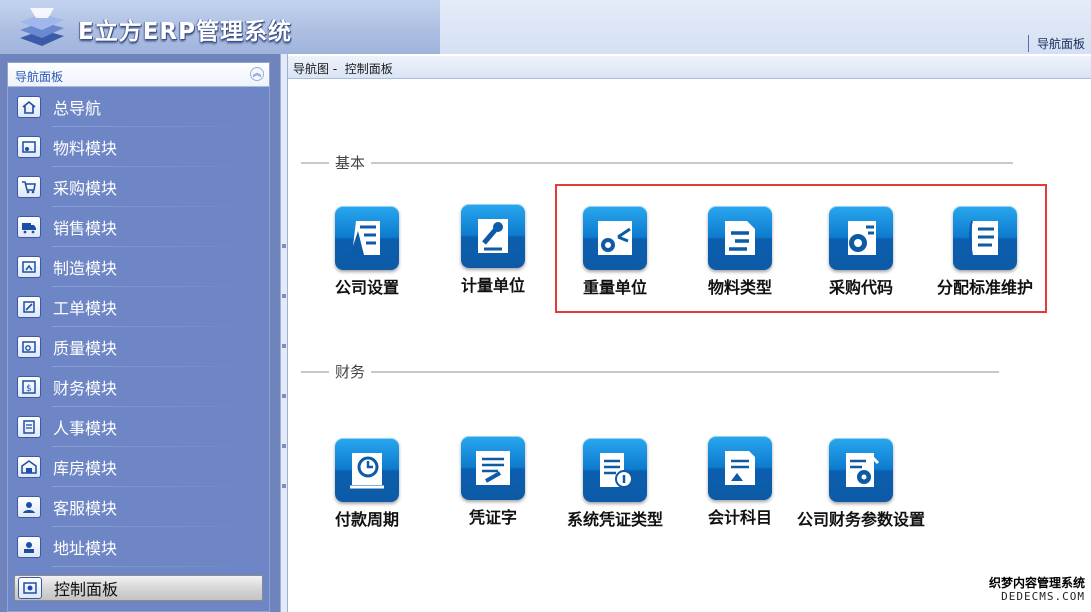 The height and width of the screenshot is (612, 1091). What do you see at coordinates (366, 287) in the screenshot?
I see `tile-caption: 公司设置` at bounding box center [366, 287].